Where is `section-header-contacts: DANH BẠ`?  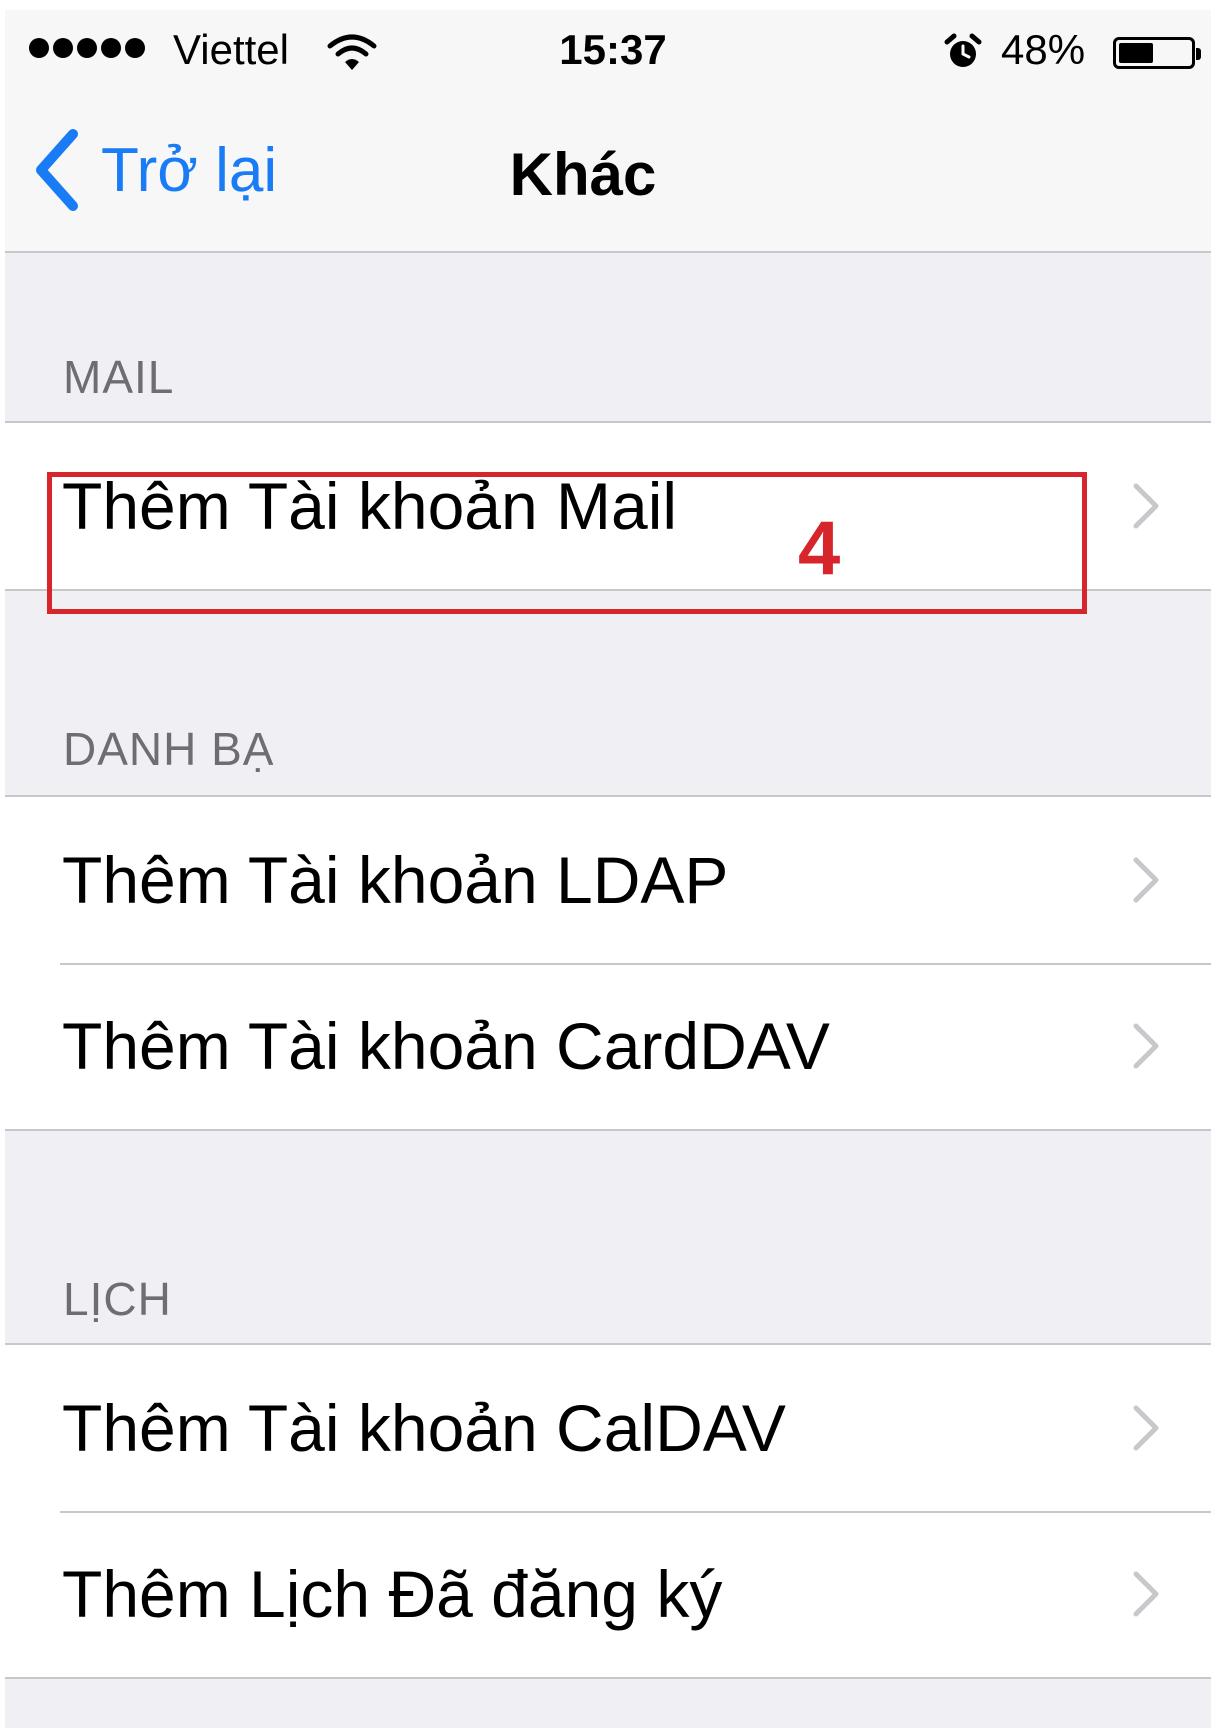 section-header-contacts: DANH BẠ is located at coordinates (169, 749).